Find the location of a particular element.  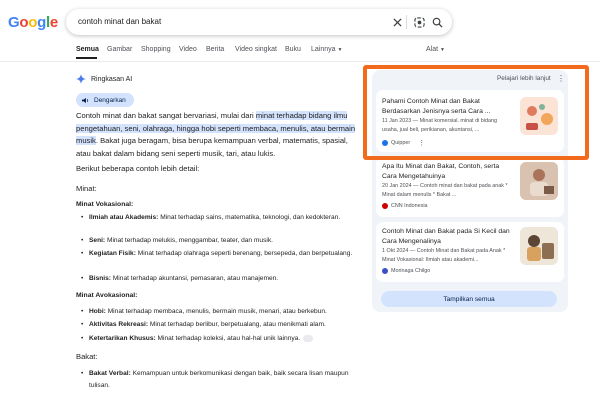

listen-button: Dengarkan is located at coordinates (105, 100).